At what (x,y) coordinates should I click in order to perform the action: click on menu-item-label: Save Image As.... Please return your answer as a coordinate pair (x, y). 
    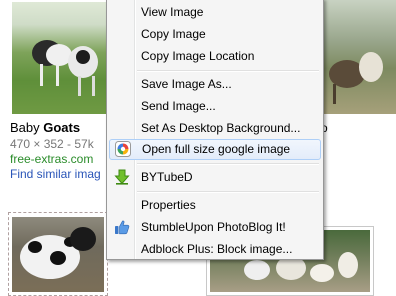
    Looking at the image, I should click on (186, 84).